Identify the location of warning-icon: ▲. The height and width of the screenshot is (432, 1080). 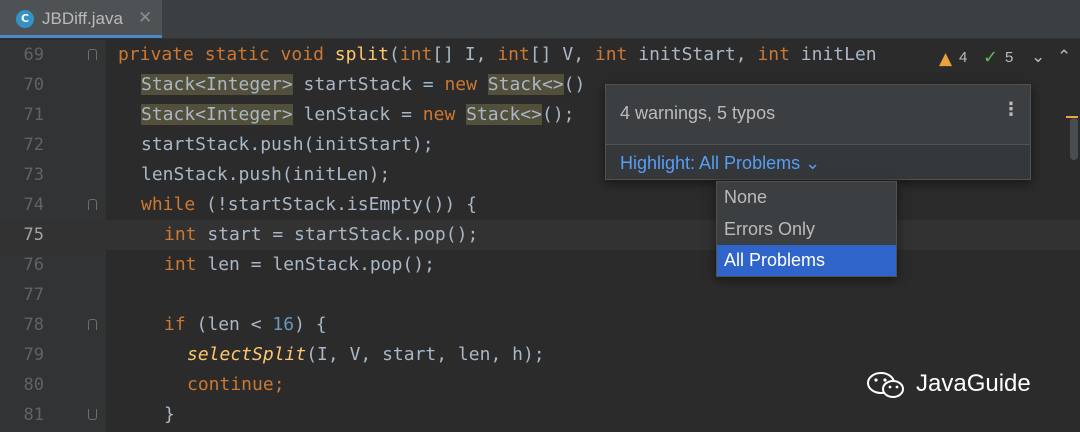
(945, 59).